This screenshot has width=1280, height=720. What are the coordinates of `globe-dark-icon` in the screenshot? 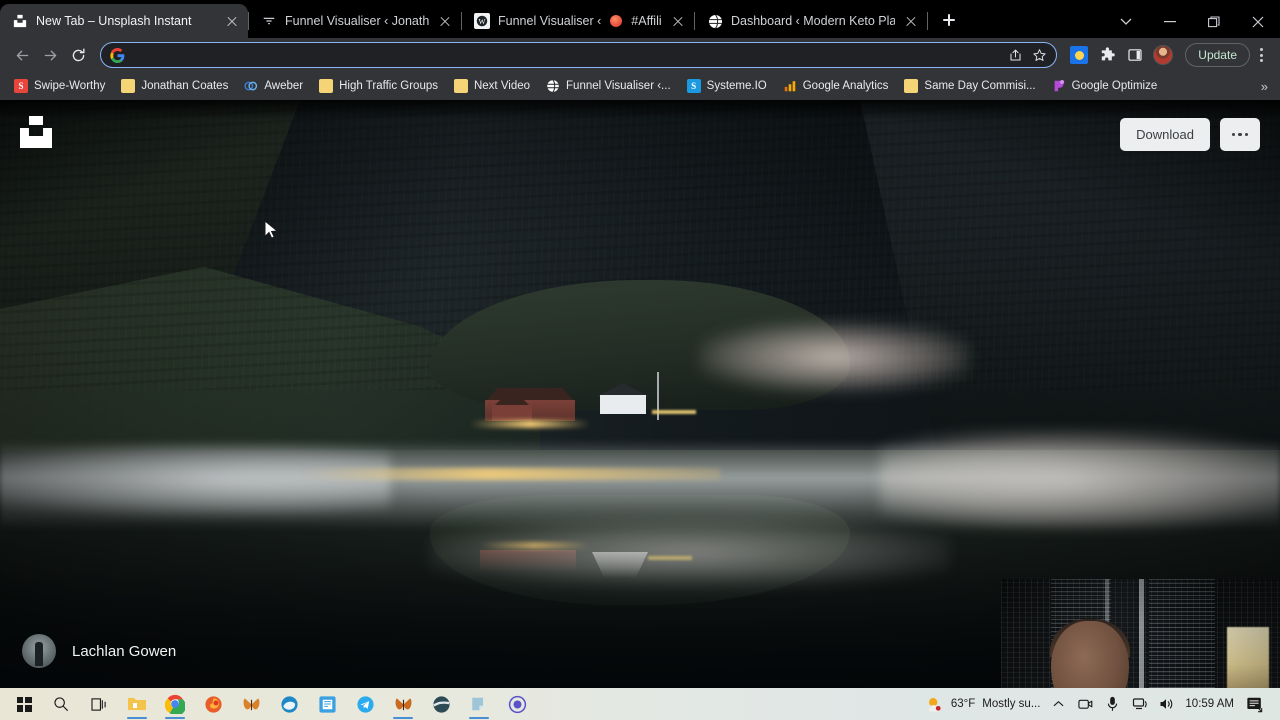 It's located at (441, 704).